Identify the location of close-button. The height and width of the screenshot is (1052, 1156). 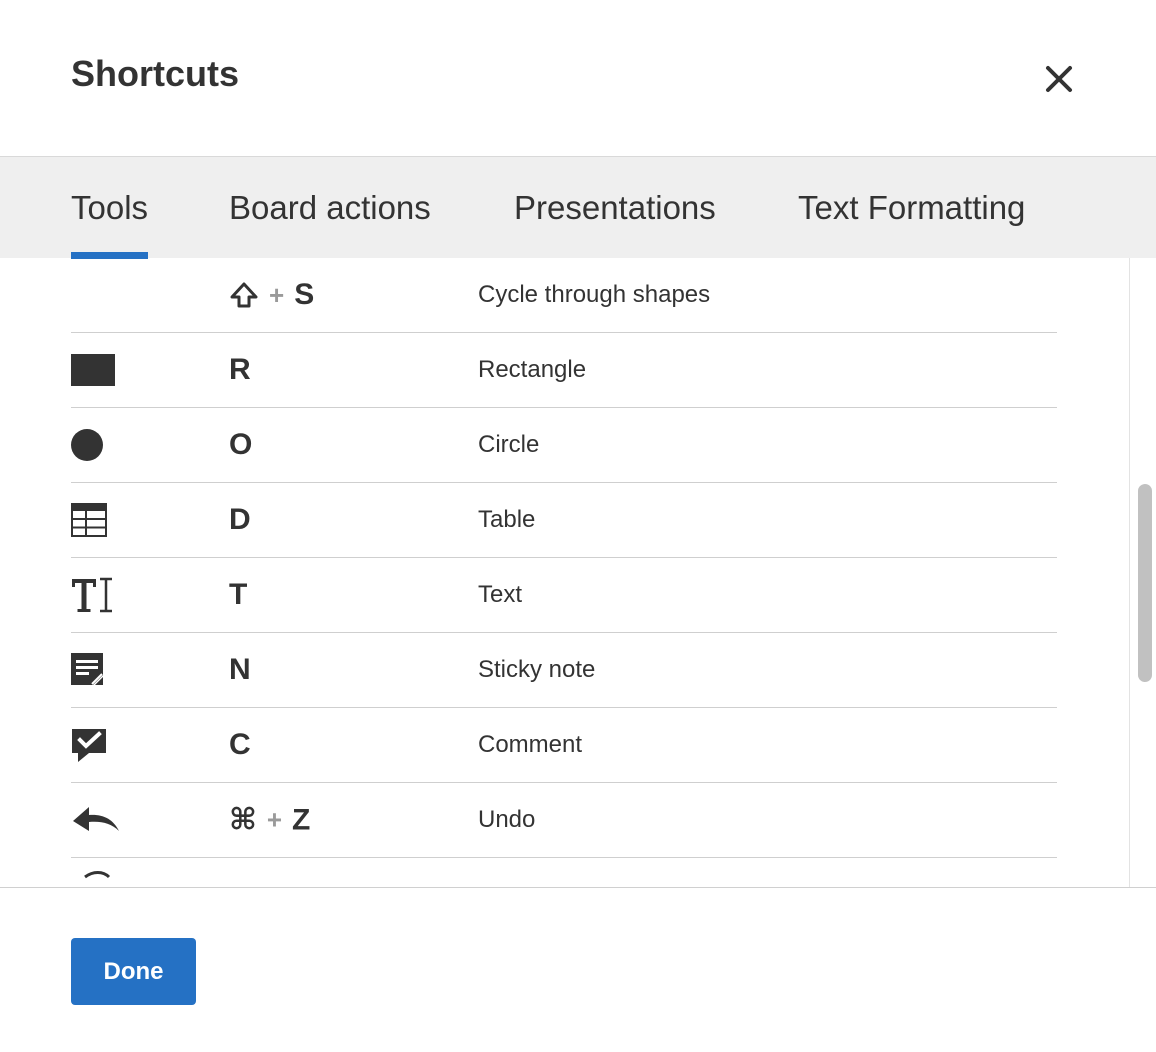
(1059, 79).